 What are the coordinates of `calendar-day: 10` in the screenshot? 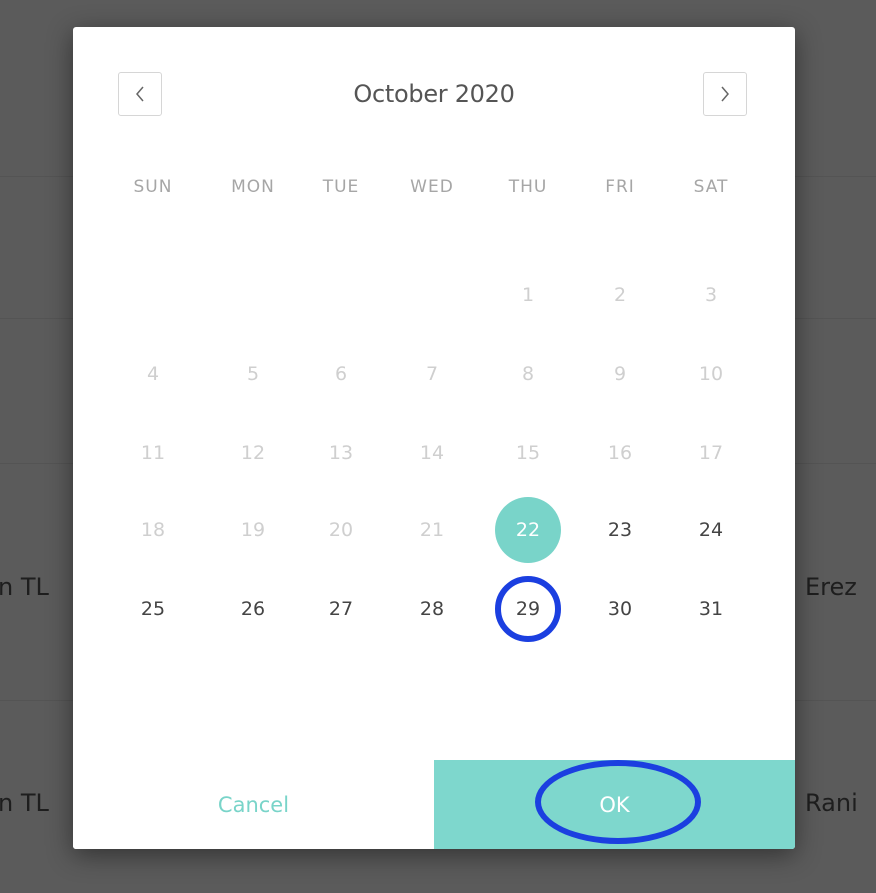 It's located at (711, 374).